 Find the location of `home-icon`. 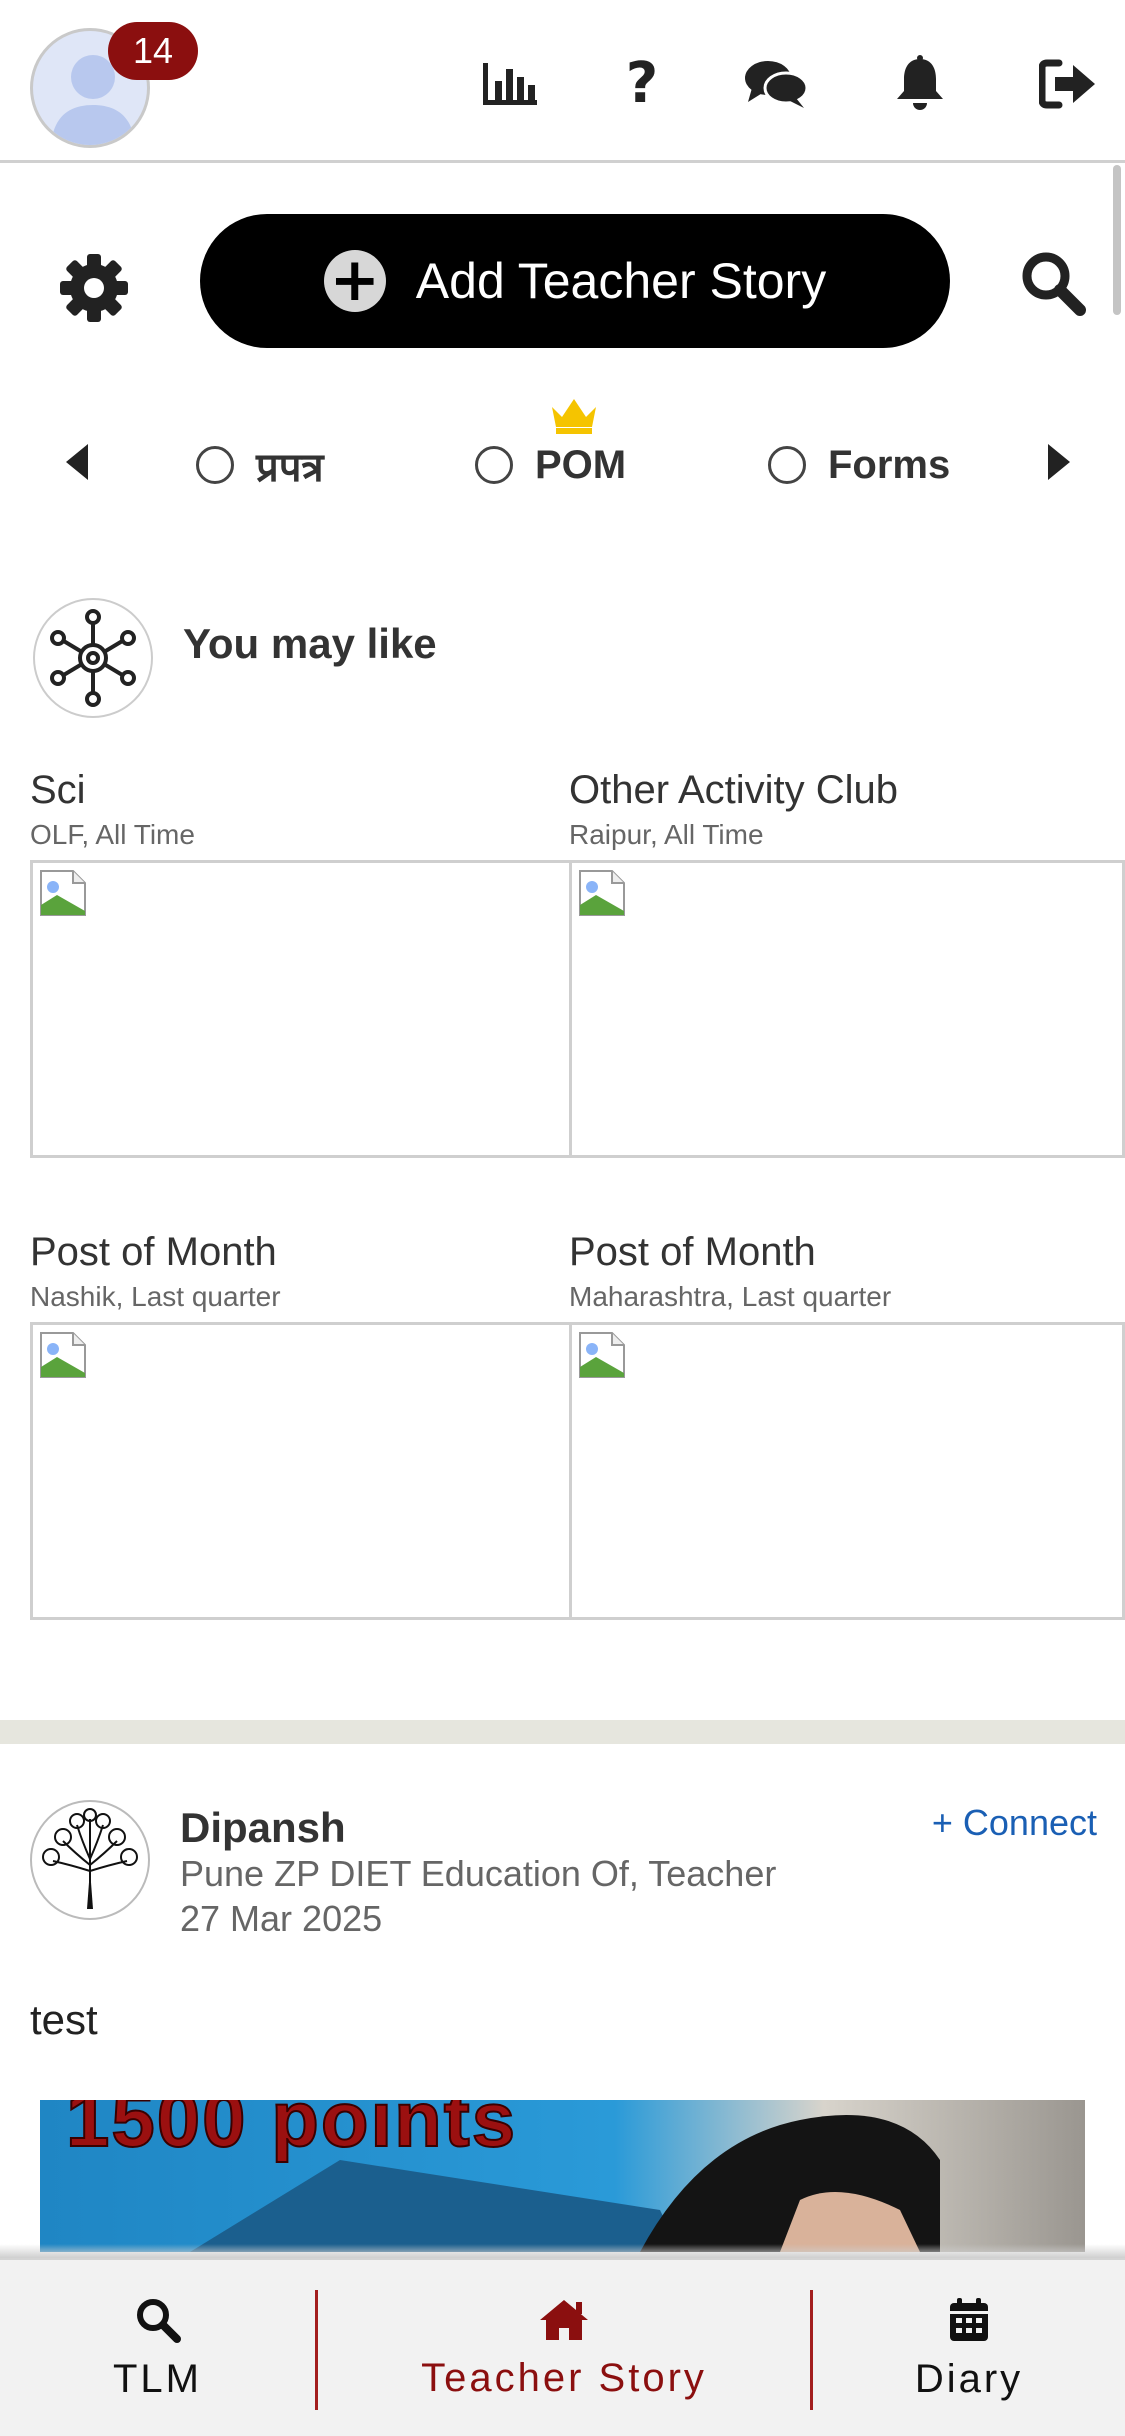

home-icon is located at coordinates (564, 2319).